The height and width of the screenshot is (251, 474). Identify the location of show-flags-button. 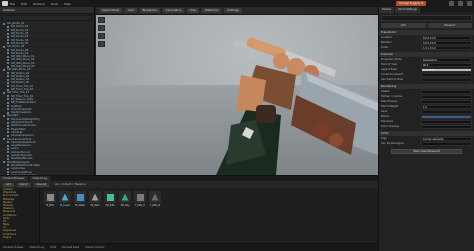
(101, 36).